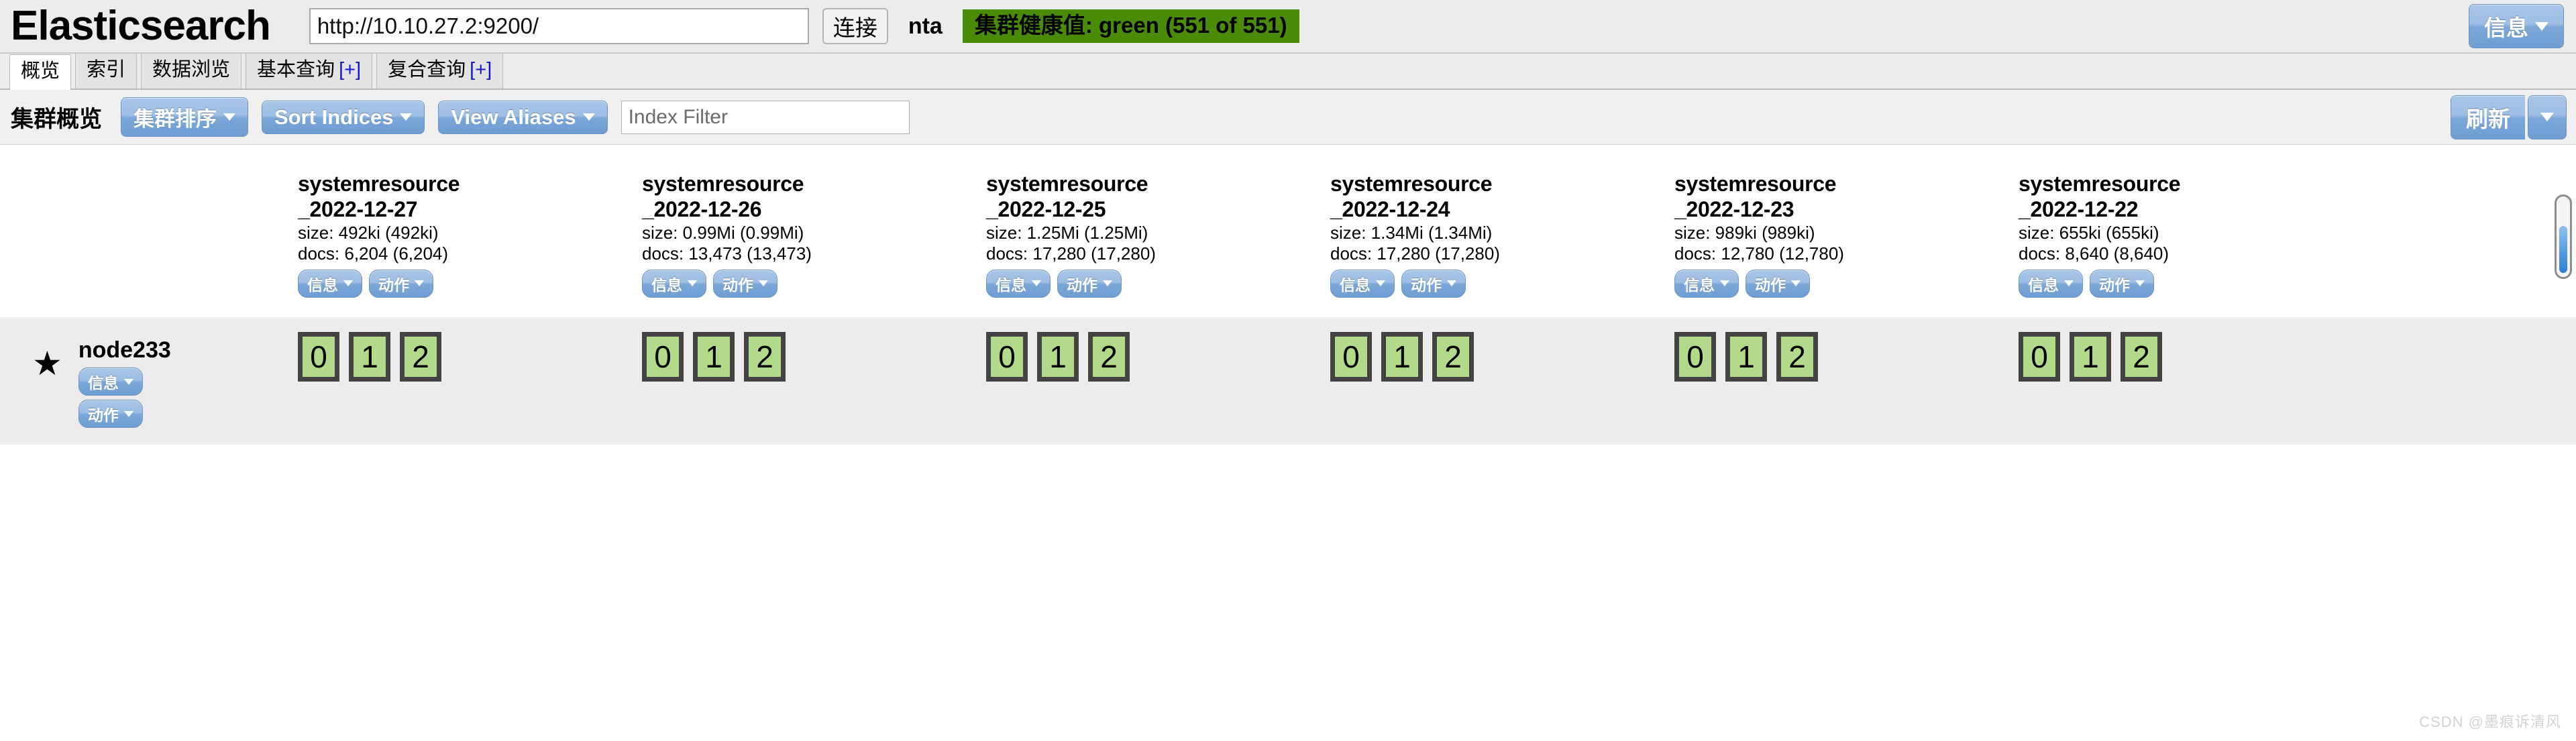  I want to click on node-info-label: 信息, so click(103, 383).